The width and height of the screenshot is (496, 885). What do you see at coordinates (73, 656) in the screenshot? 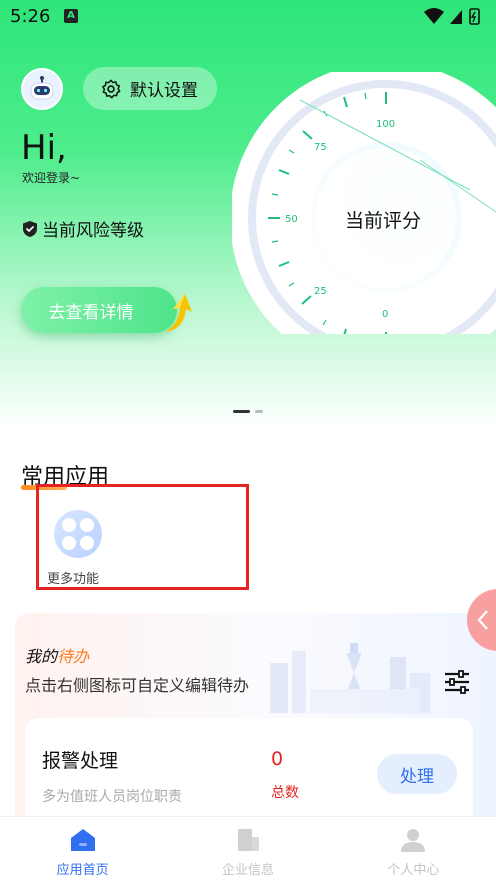
I see `my-todo-title-accent: 待办` at bounding box center [73, 656].